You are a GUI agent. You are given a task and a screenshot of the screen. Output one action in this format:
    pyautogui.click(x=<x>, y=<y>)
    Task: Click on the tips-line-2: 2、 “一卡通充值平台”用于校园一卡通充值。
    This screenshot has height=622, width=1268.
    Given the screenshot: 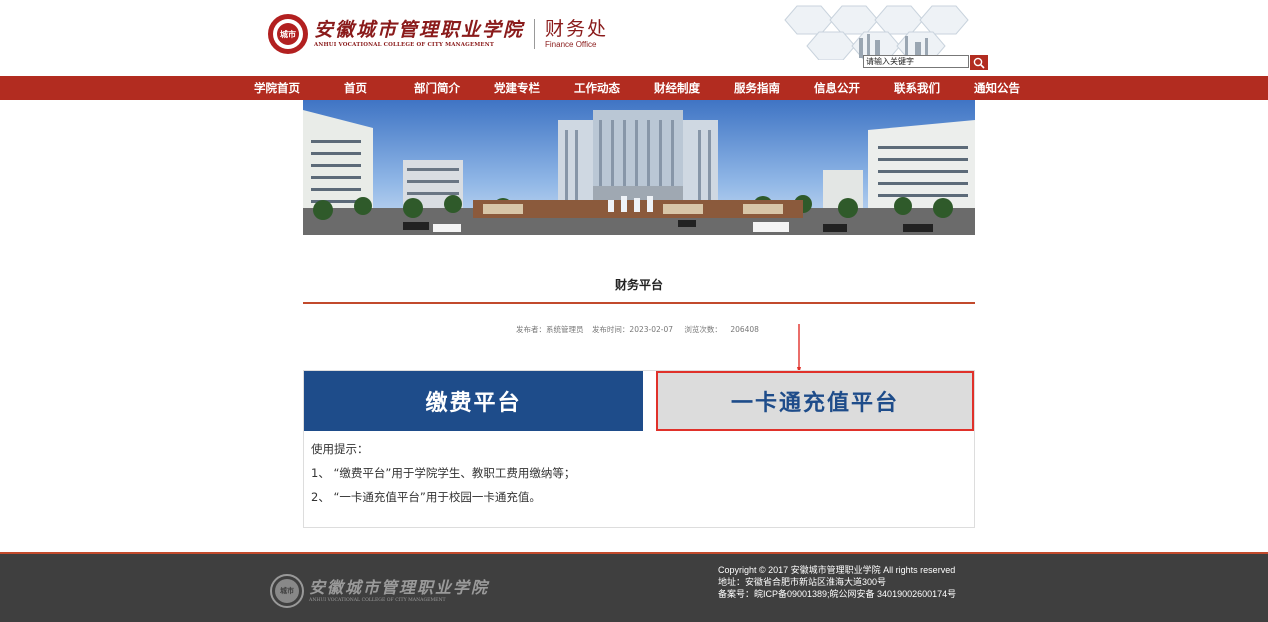 What is the action you would take?
    pyautogui.click(x=426, y=497)
    